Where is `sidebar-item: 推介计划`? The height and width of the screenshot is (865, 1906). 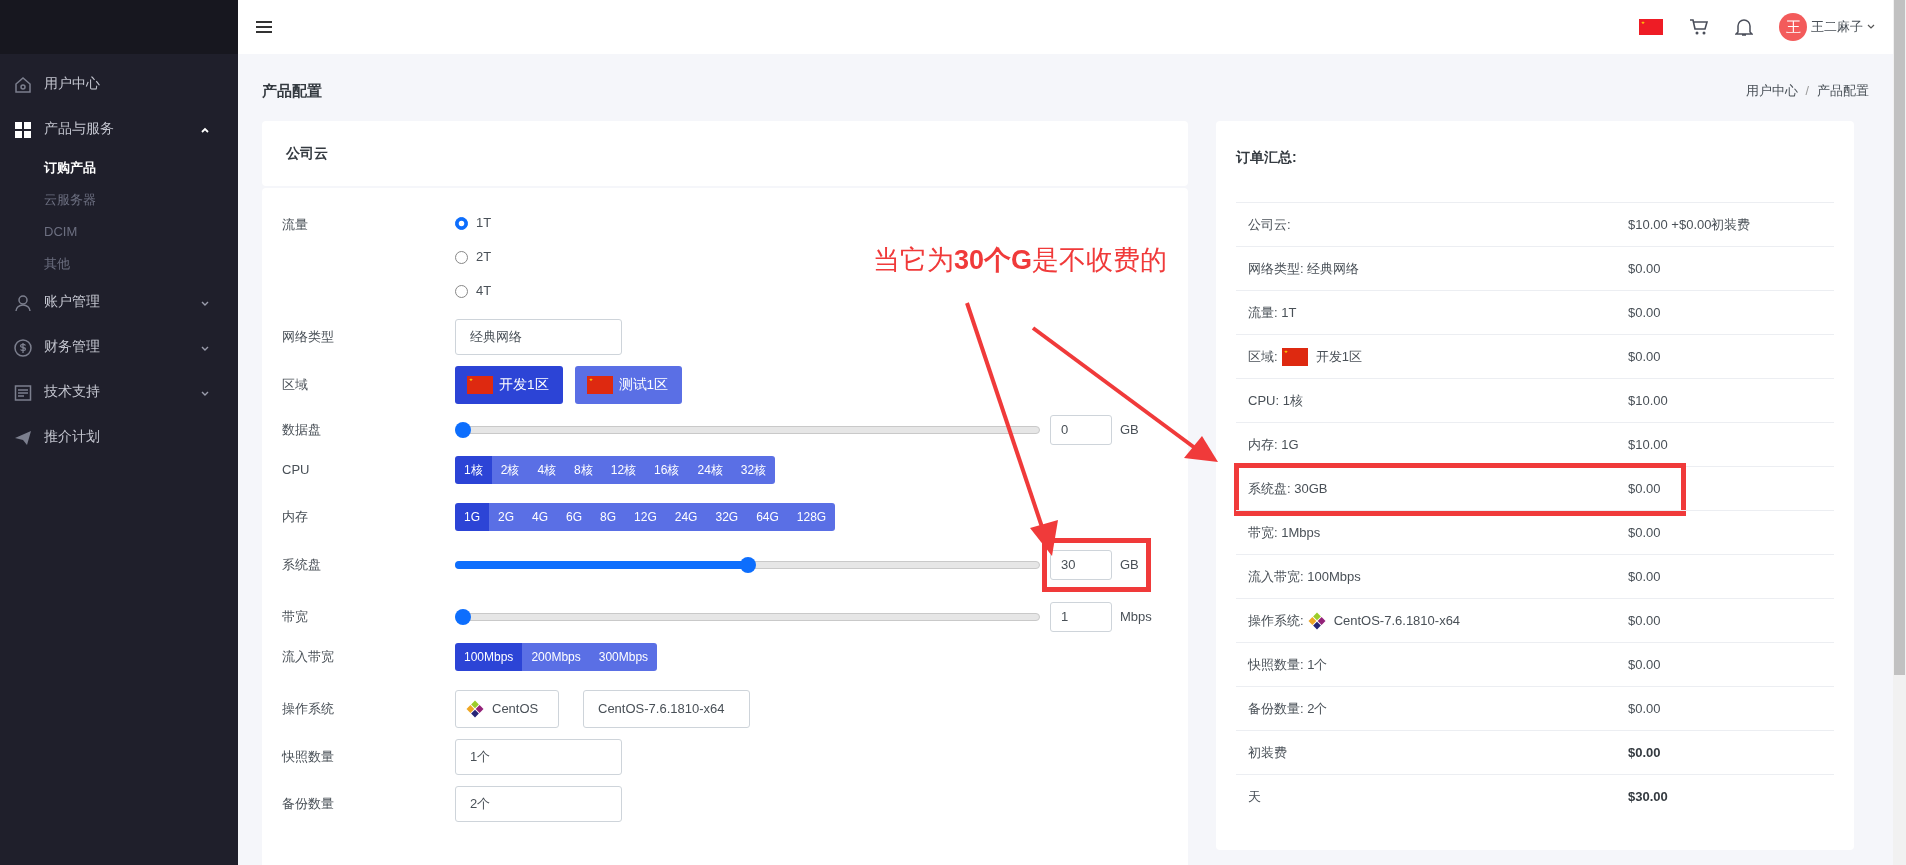
sidebar-item: 推介计划 is located at coordinates (119, 437).